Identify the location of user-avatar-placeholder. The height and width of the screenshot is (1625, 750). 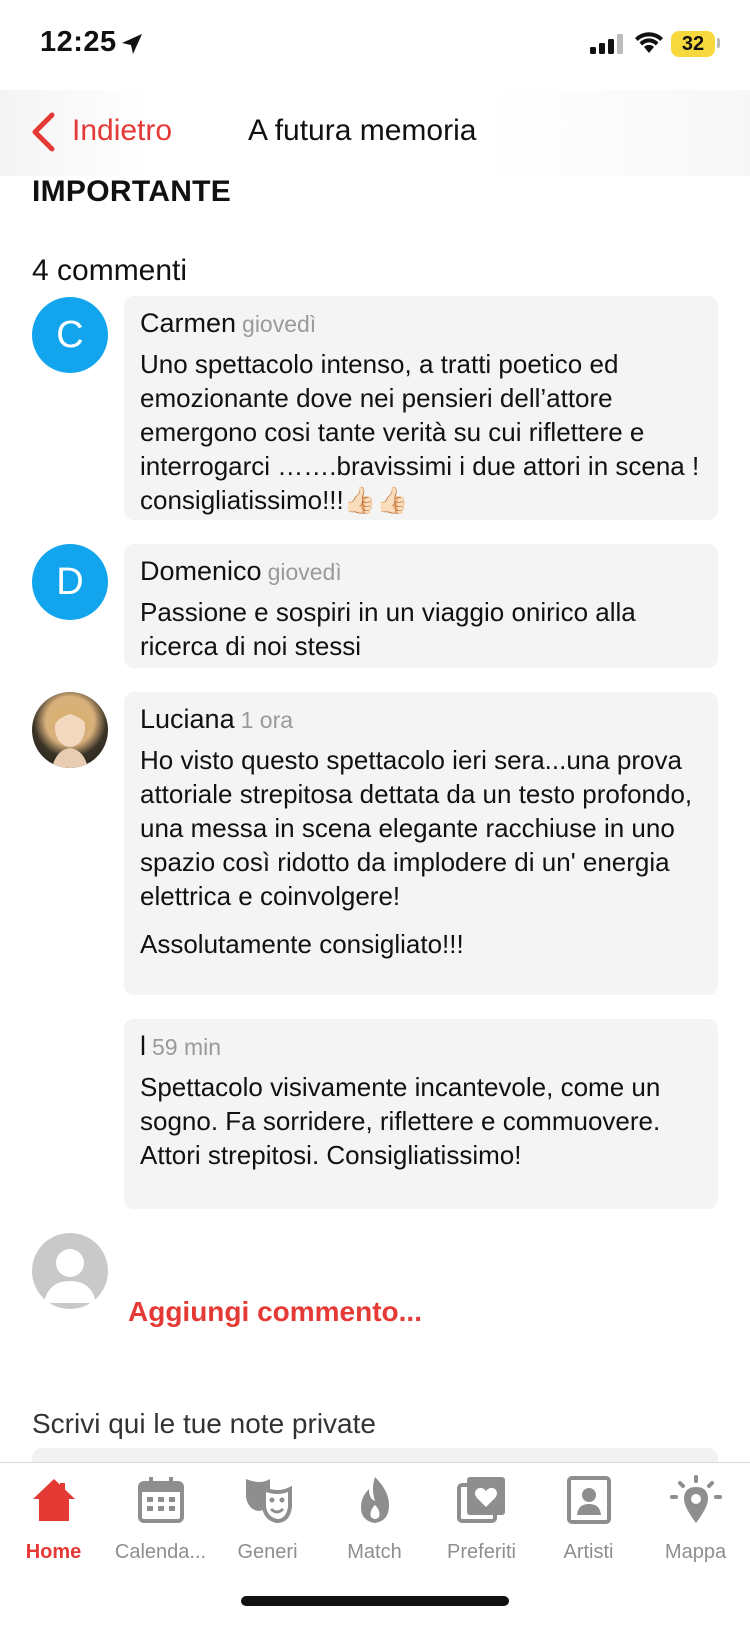
(70, 1271).